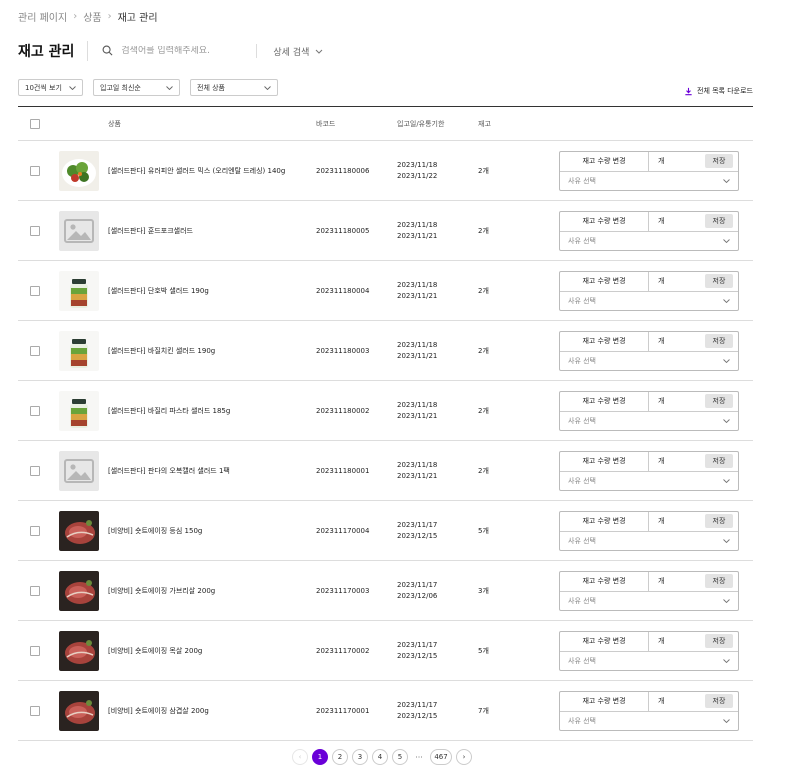 The width and height of the screenshot is (798, 783). What do you see at coordinates (343, 170) in the screenshot?
I see `barcode: 202311180006` at bounding box center [343, 170].